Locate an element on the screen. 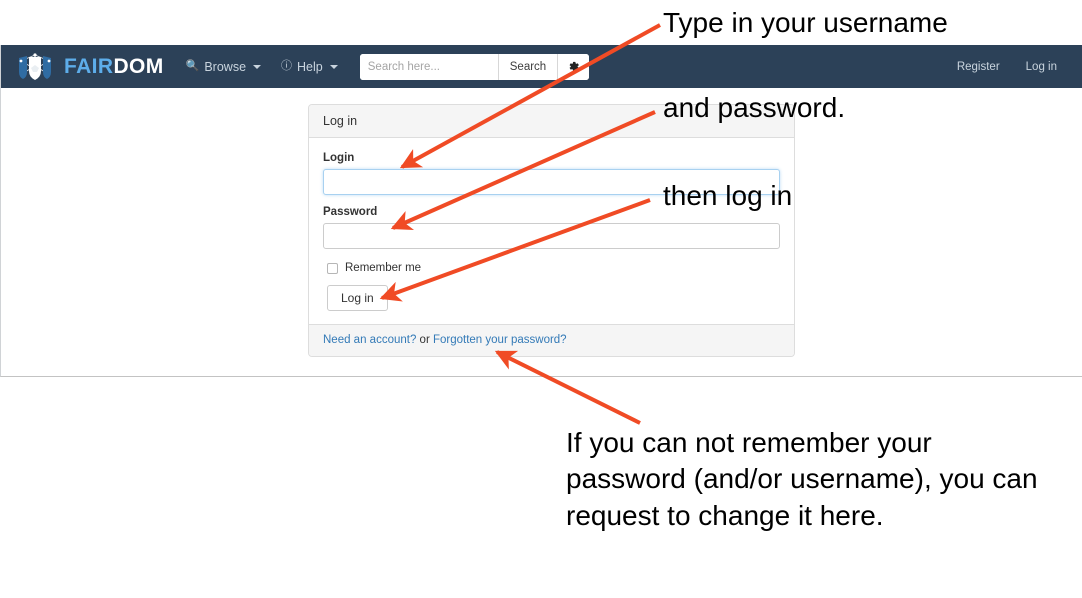  need-account-link: Need an account? is located at coordinates (369, 340).